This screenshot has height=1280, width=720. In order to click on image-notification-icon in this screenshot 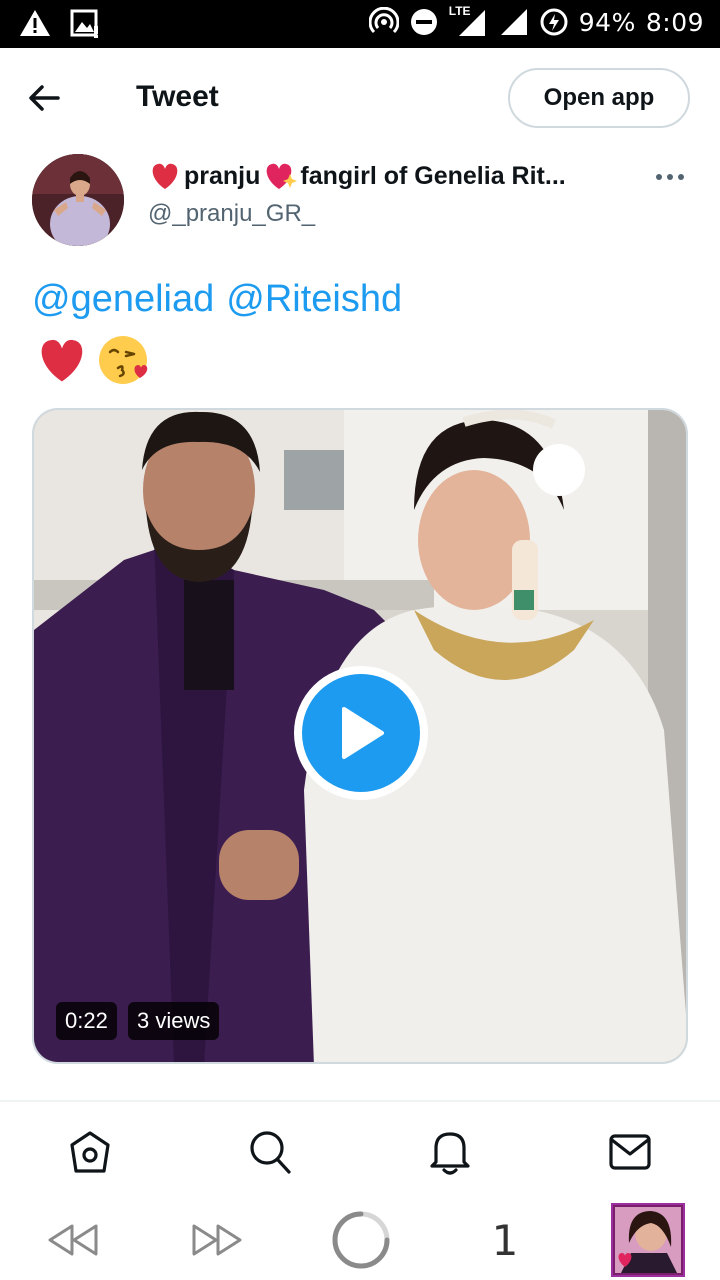, I will do `click(84, 23)`.